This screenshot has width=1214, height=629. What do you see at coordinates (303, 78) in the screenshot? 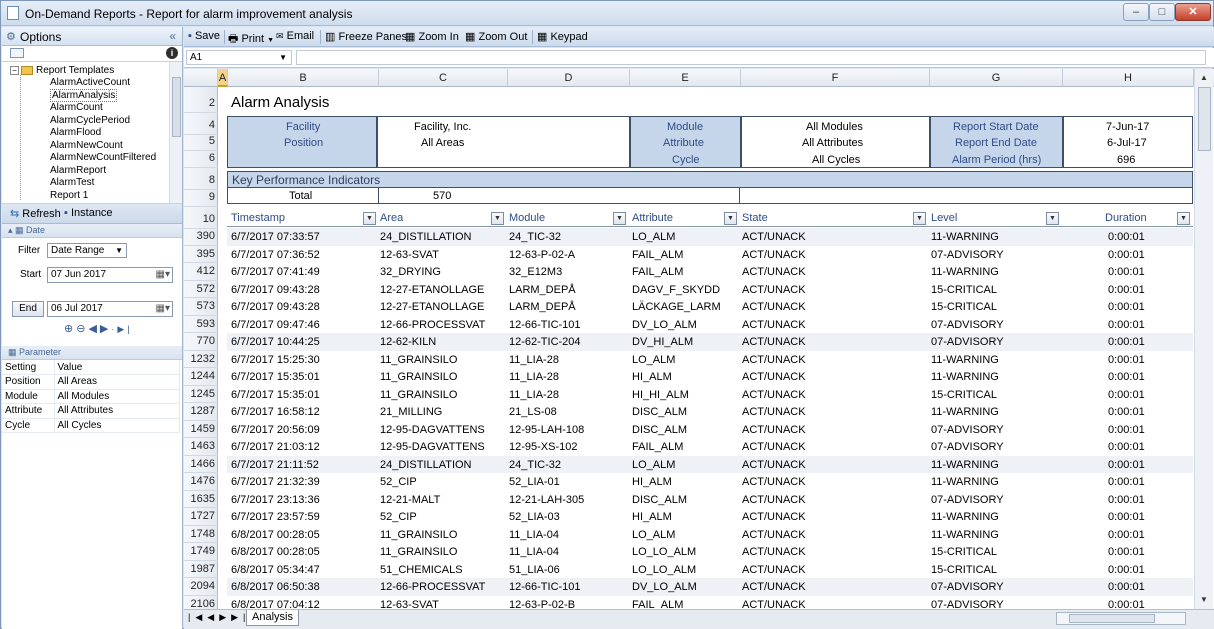
I see `column-header-b: B` at bounding box center [303, 78].